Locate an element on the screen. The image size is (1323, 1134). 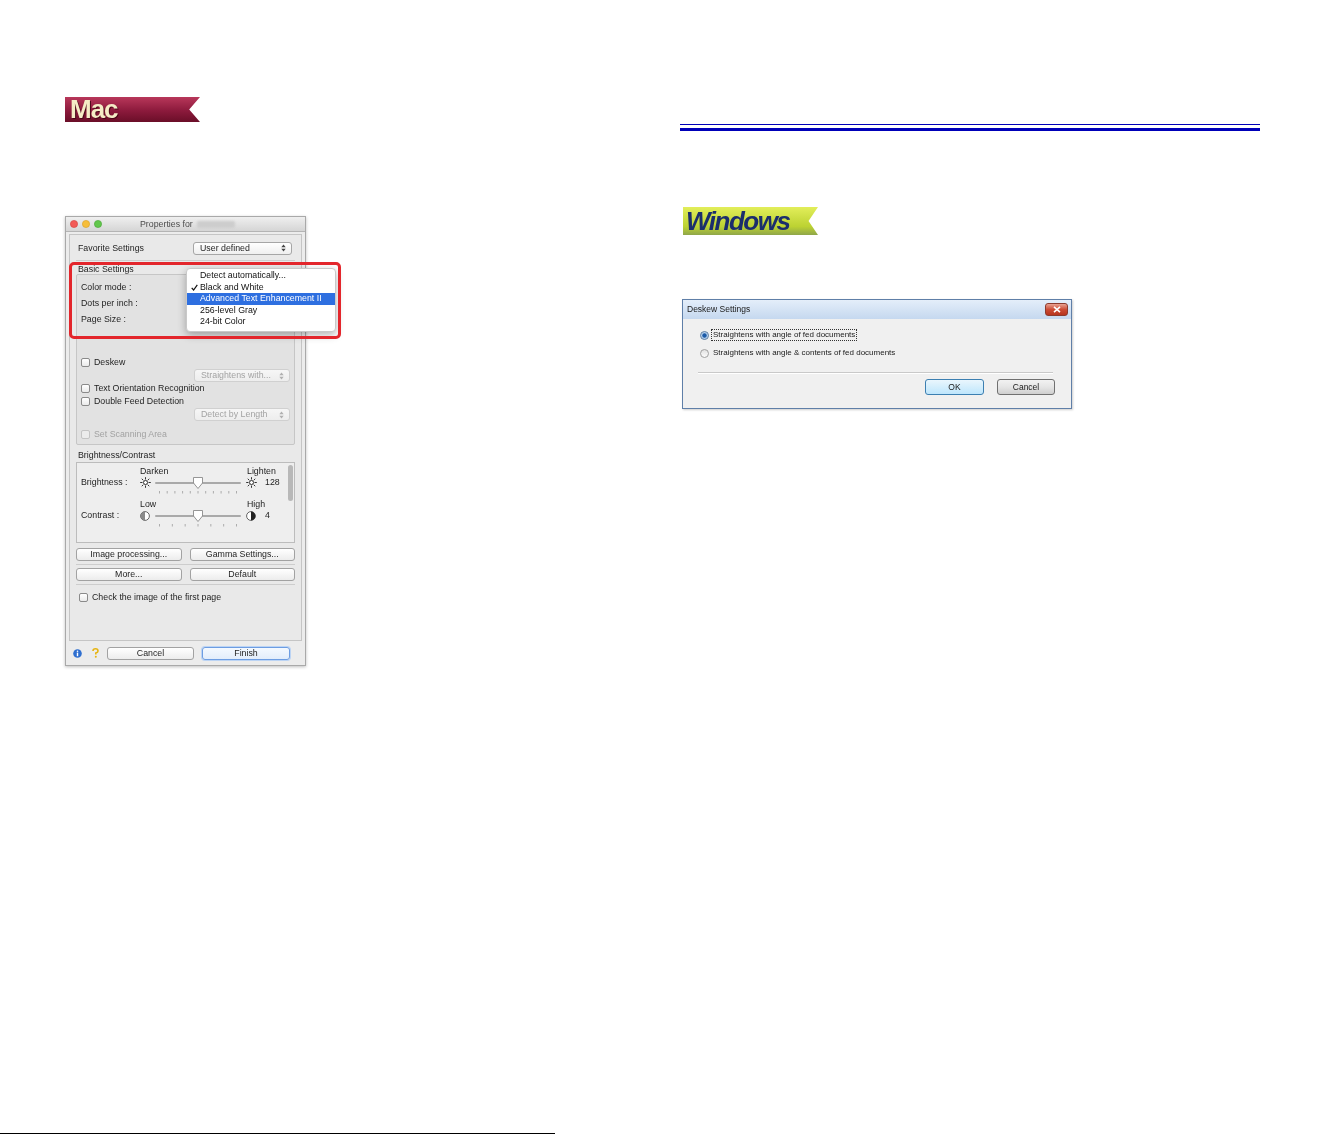
menu-item: 24-bit Color is located at coordinates (261, 322).